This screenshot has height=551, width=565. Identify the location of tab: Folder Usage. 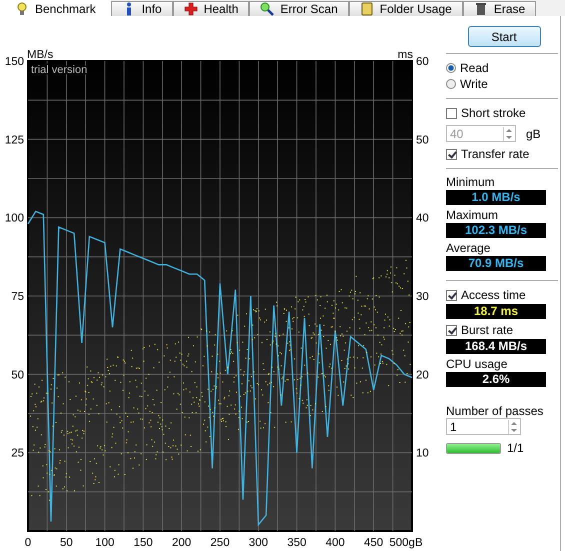
(405, 8).